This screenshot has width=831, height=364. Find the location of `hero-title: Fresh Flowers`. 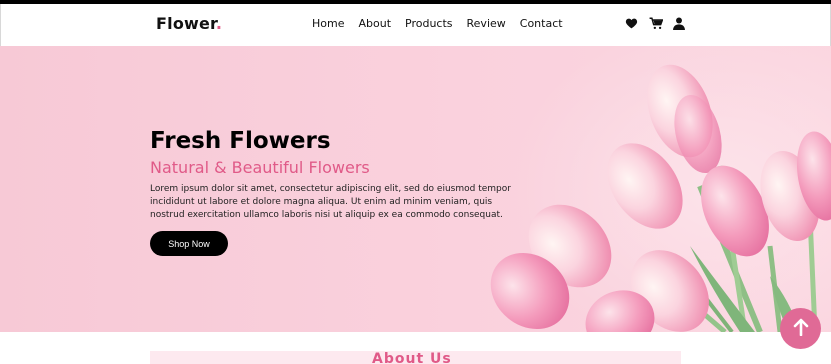

hero-title: Fresh Flowers is located at coordinates (240, 141).